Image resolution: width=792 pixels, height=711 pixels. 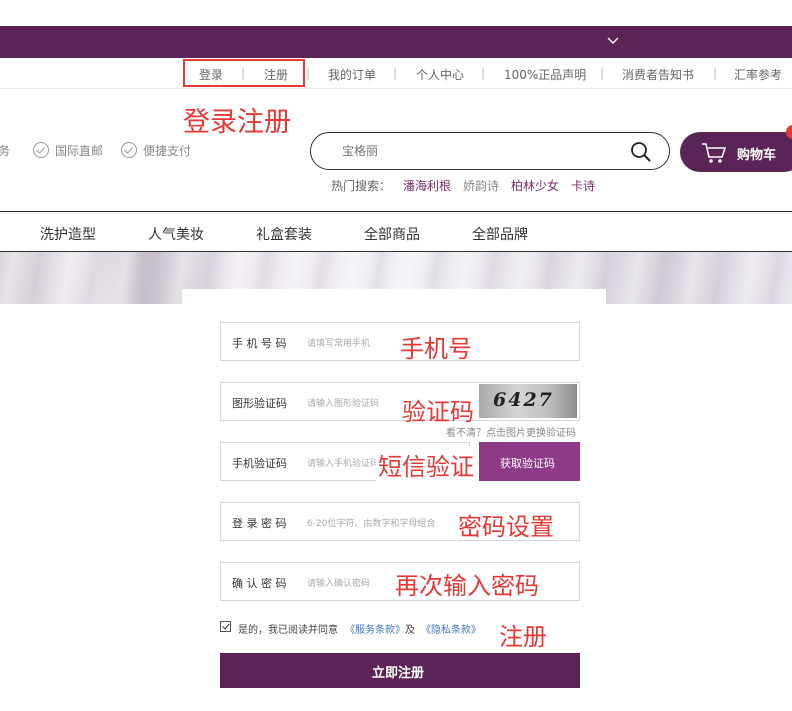 I want to click on hot-search-label: 热门搜索：, so click(x=361, y=186).